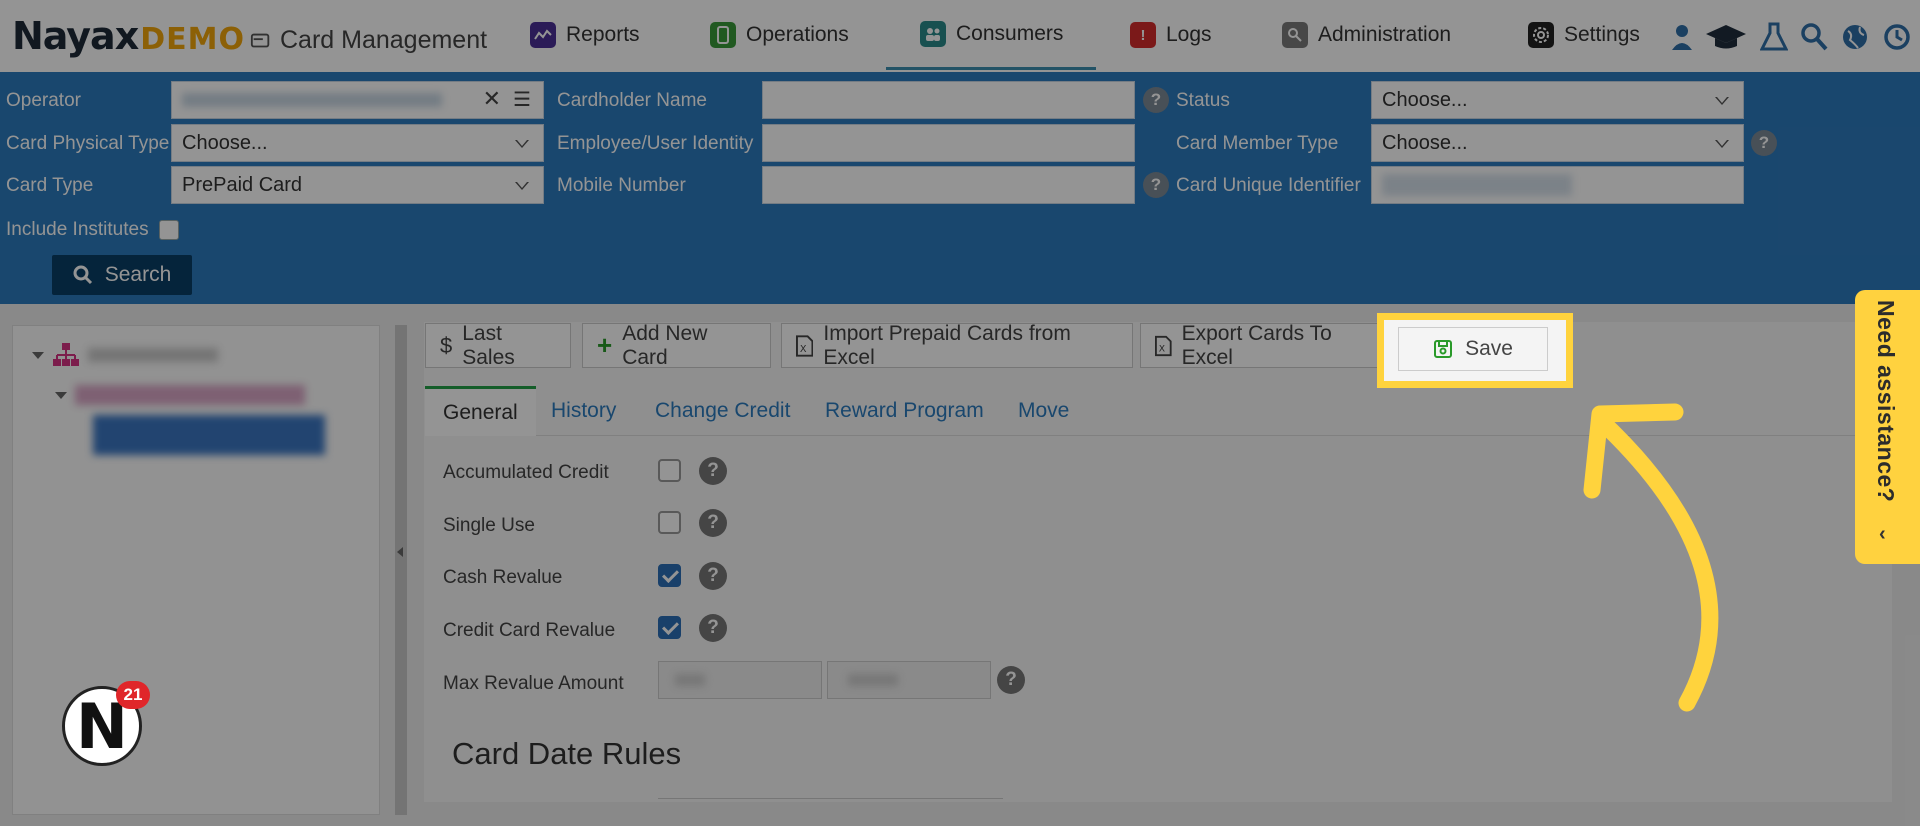 This screenshot has height=826, width=1920. Describe the element at coordinates (655, 143) in the screenshot. I see `employee-identity-label: Employee/User Identity` at that location.